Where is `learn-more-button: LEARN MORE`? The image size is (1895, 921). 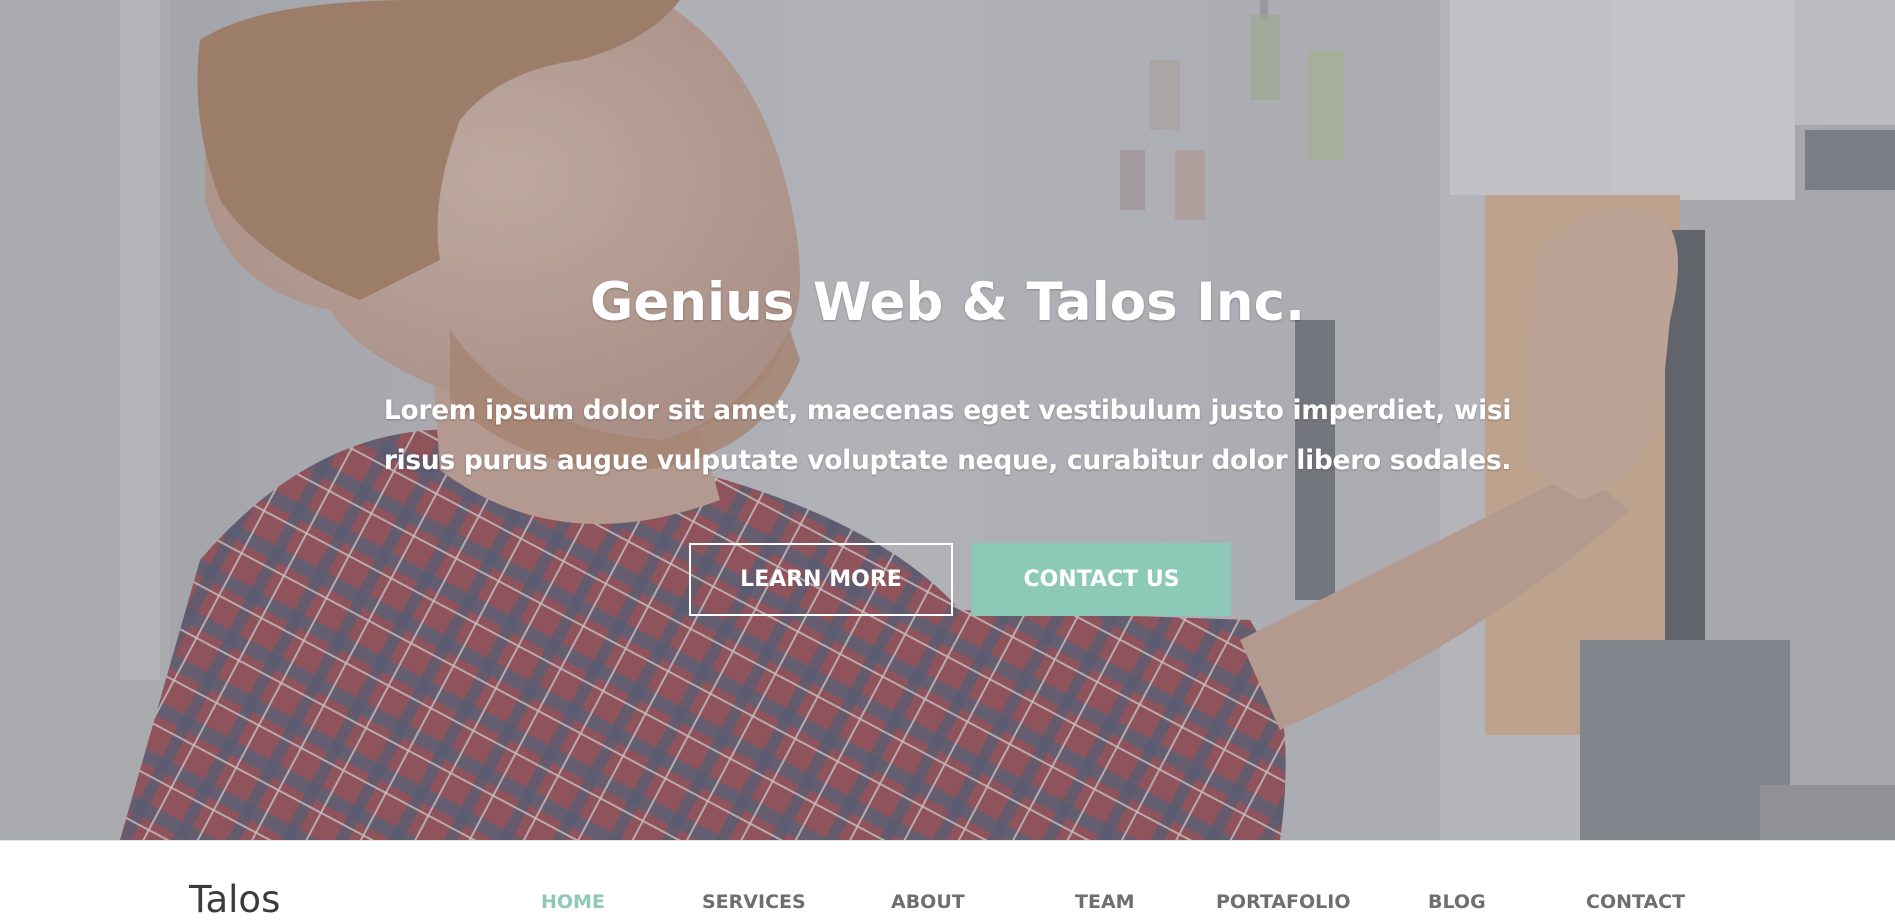 learn-more-button: LEARN MORE is located at coordinates (821, 579).